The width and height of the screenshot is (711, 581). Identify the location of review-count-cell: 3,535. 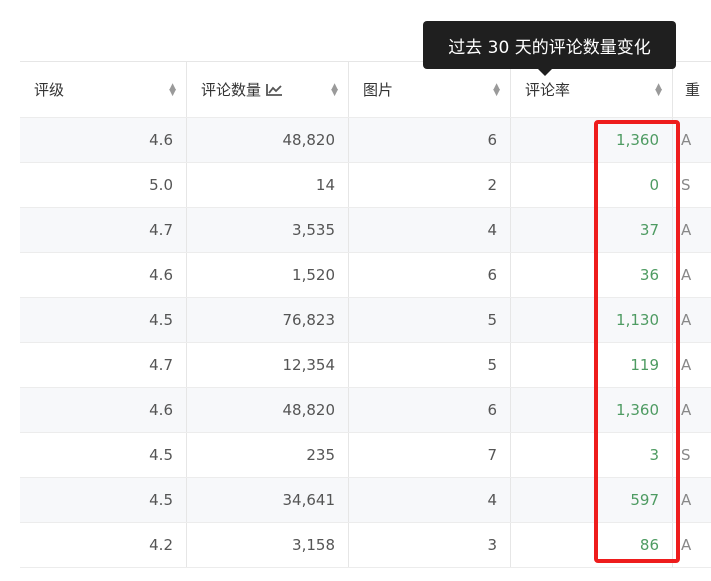
(268, 230).